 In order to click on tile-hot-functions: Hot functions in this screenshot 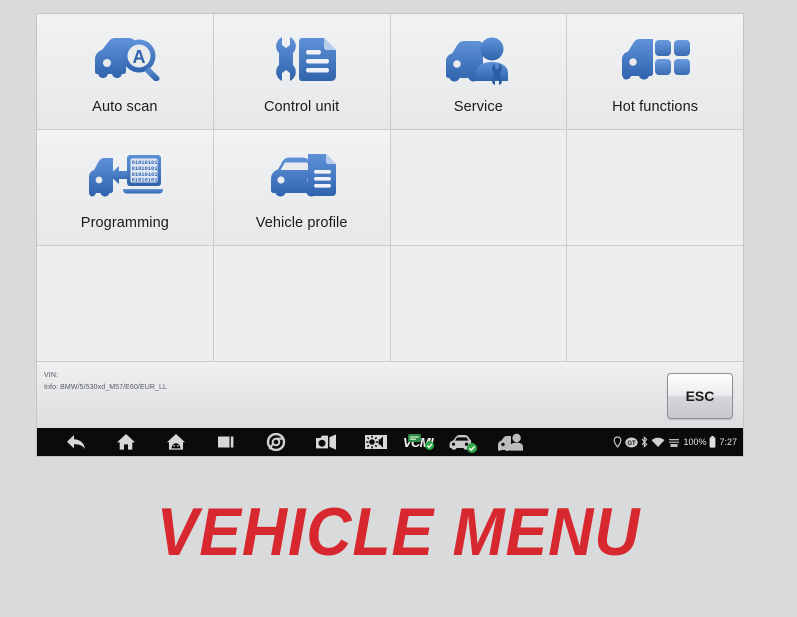, I will do `click(655, 71)`.